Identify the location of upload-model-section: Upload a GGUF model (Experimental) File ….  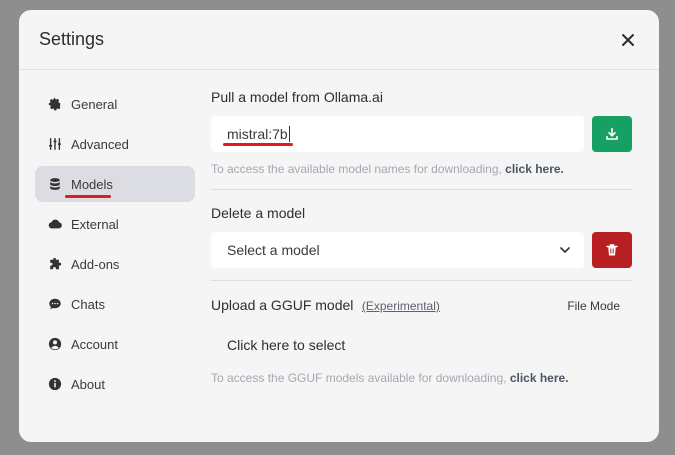
(421, 341).